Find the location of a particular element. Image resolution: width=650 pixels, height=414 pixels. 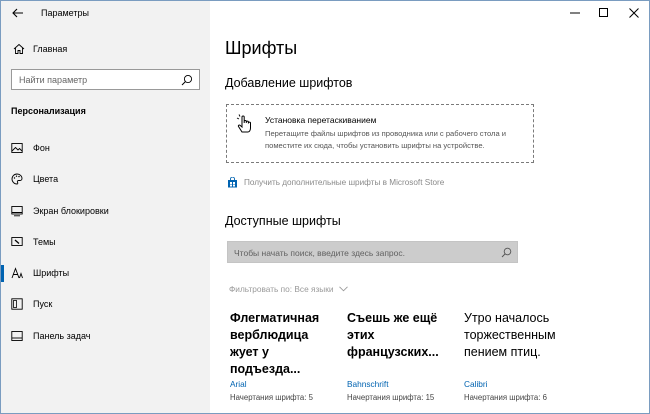

sidebar-item-themes: Темы is located at coordinates (105, 242).